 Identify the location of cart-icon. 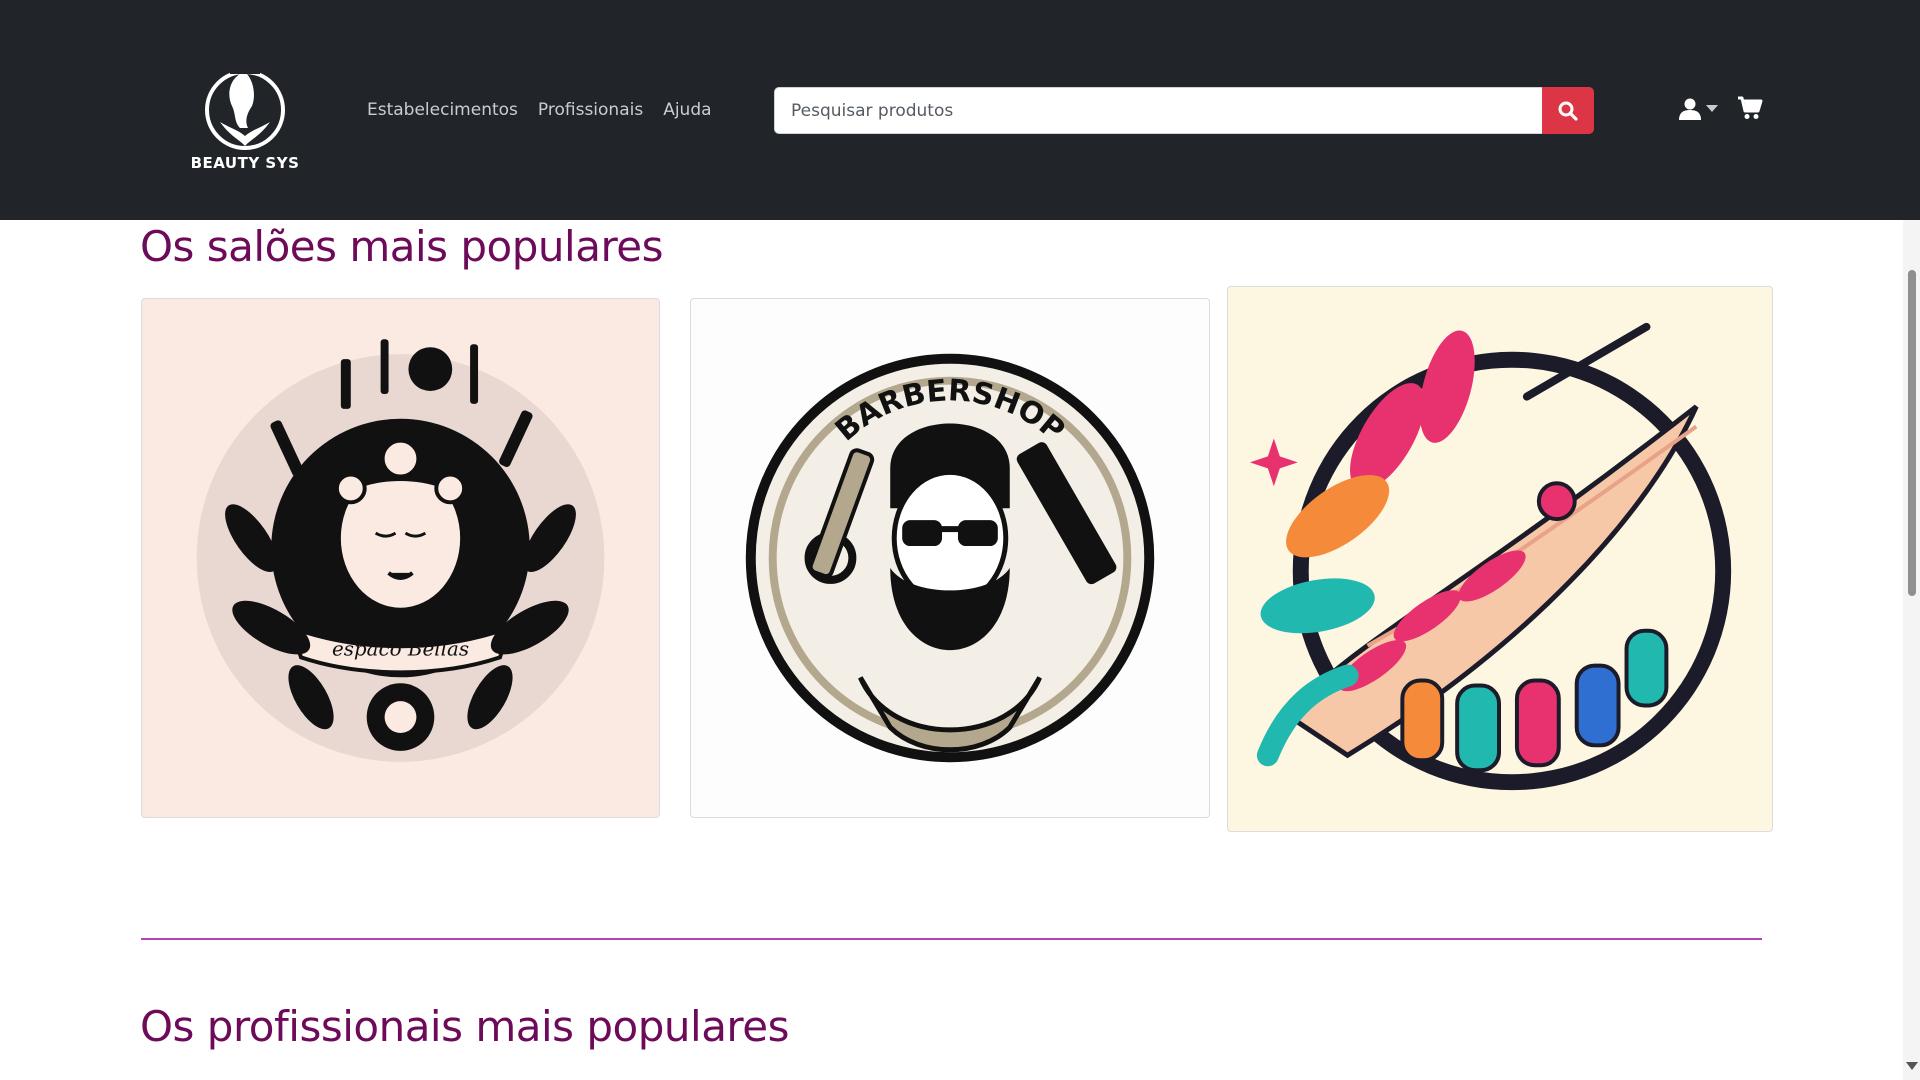
(1750, 107).